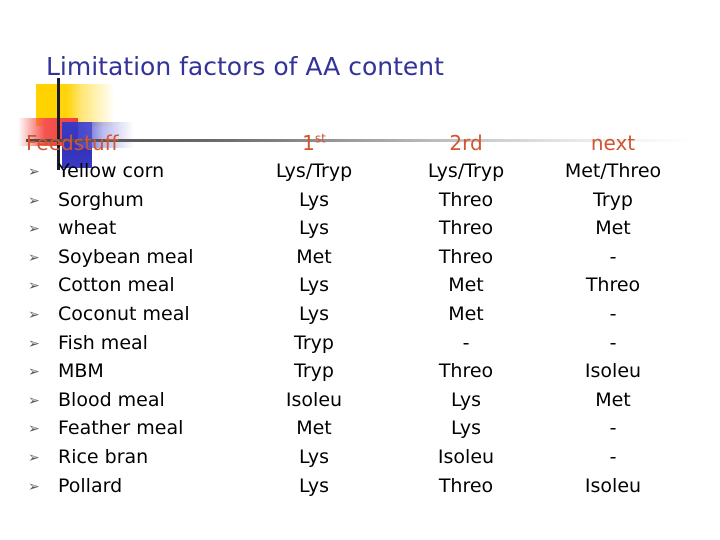 Image resolution: width=720 pixels, height=540 pixels. What do you see at coordinates (103, 456) in the screenshot?
I see `feedstuff-name: Rice bran` at bounding box center [103, 456].